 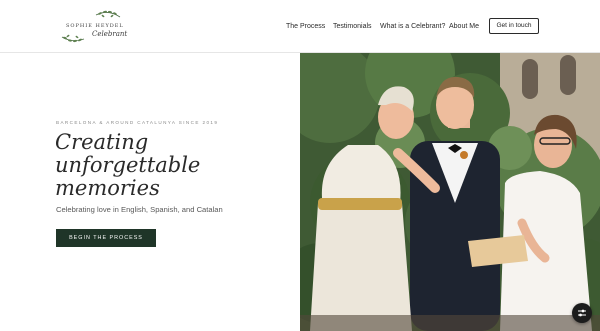 What do you see at coordinates (305, 27) in the screenshot?
I see `nav-item-the-process: The Process` at bounding box center [305, 27].